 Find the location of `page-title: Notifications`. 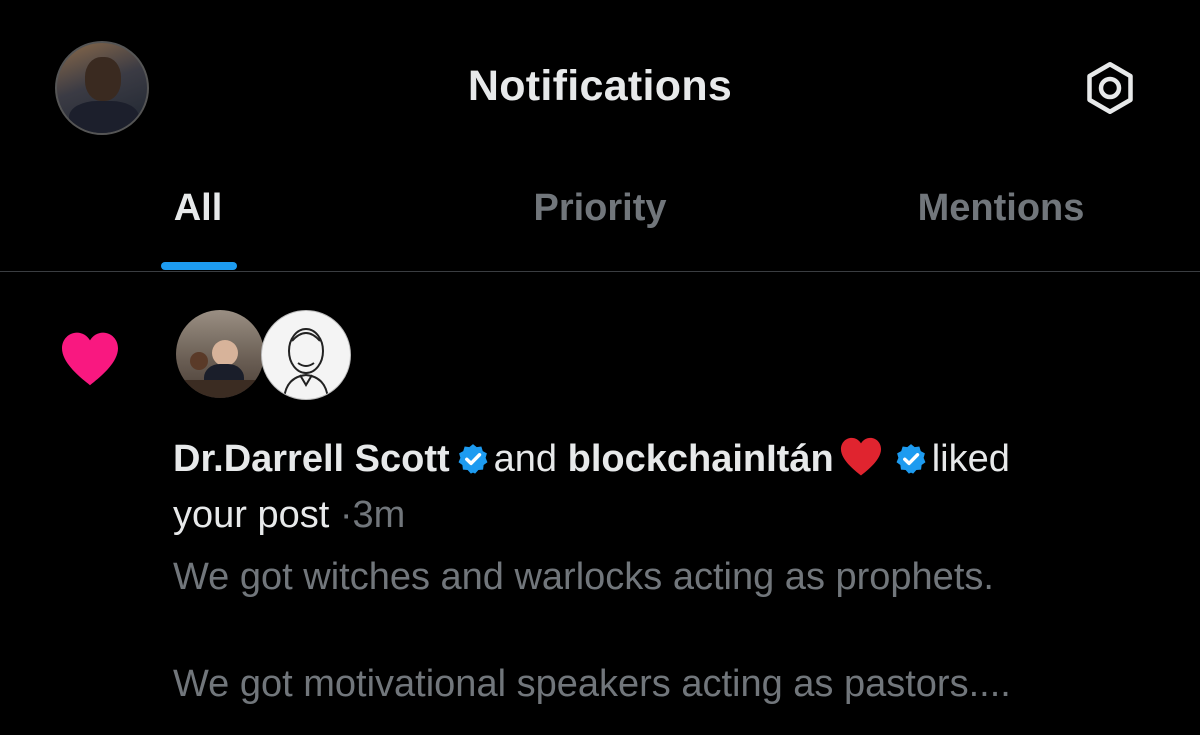

page-title: Notifications is located at coordinates (600, 86).